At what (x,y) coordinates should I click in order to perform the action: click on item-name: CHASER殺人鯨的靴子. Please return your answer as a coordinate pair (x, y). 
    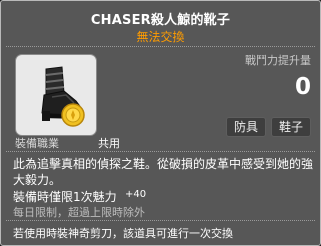
    Looking at the image, I should click on (160, 20).